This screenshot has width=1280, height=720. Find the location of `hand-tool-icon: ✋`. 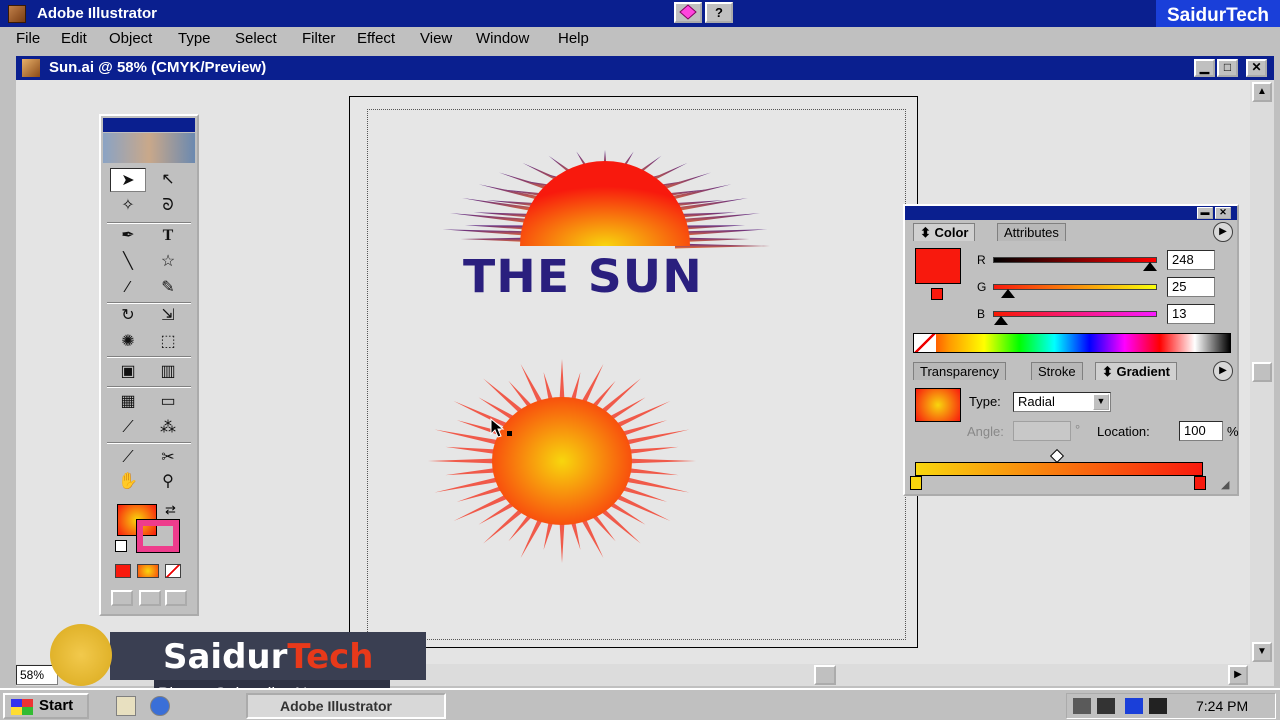

hand-tool-icon: ✋ is located at coordinates (128, 482).